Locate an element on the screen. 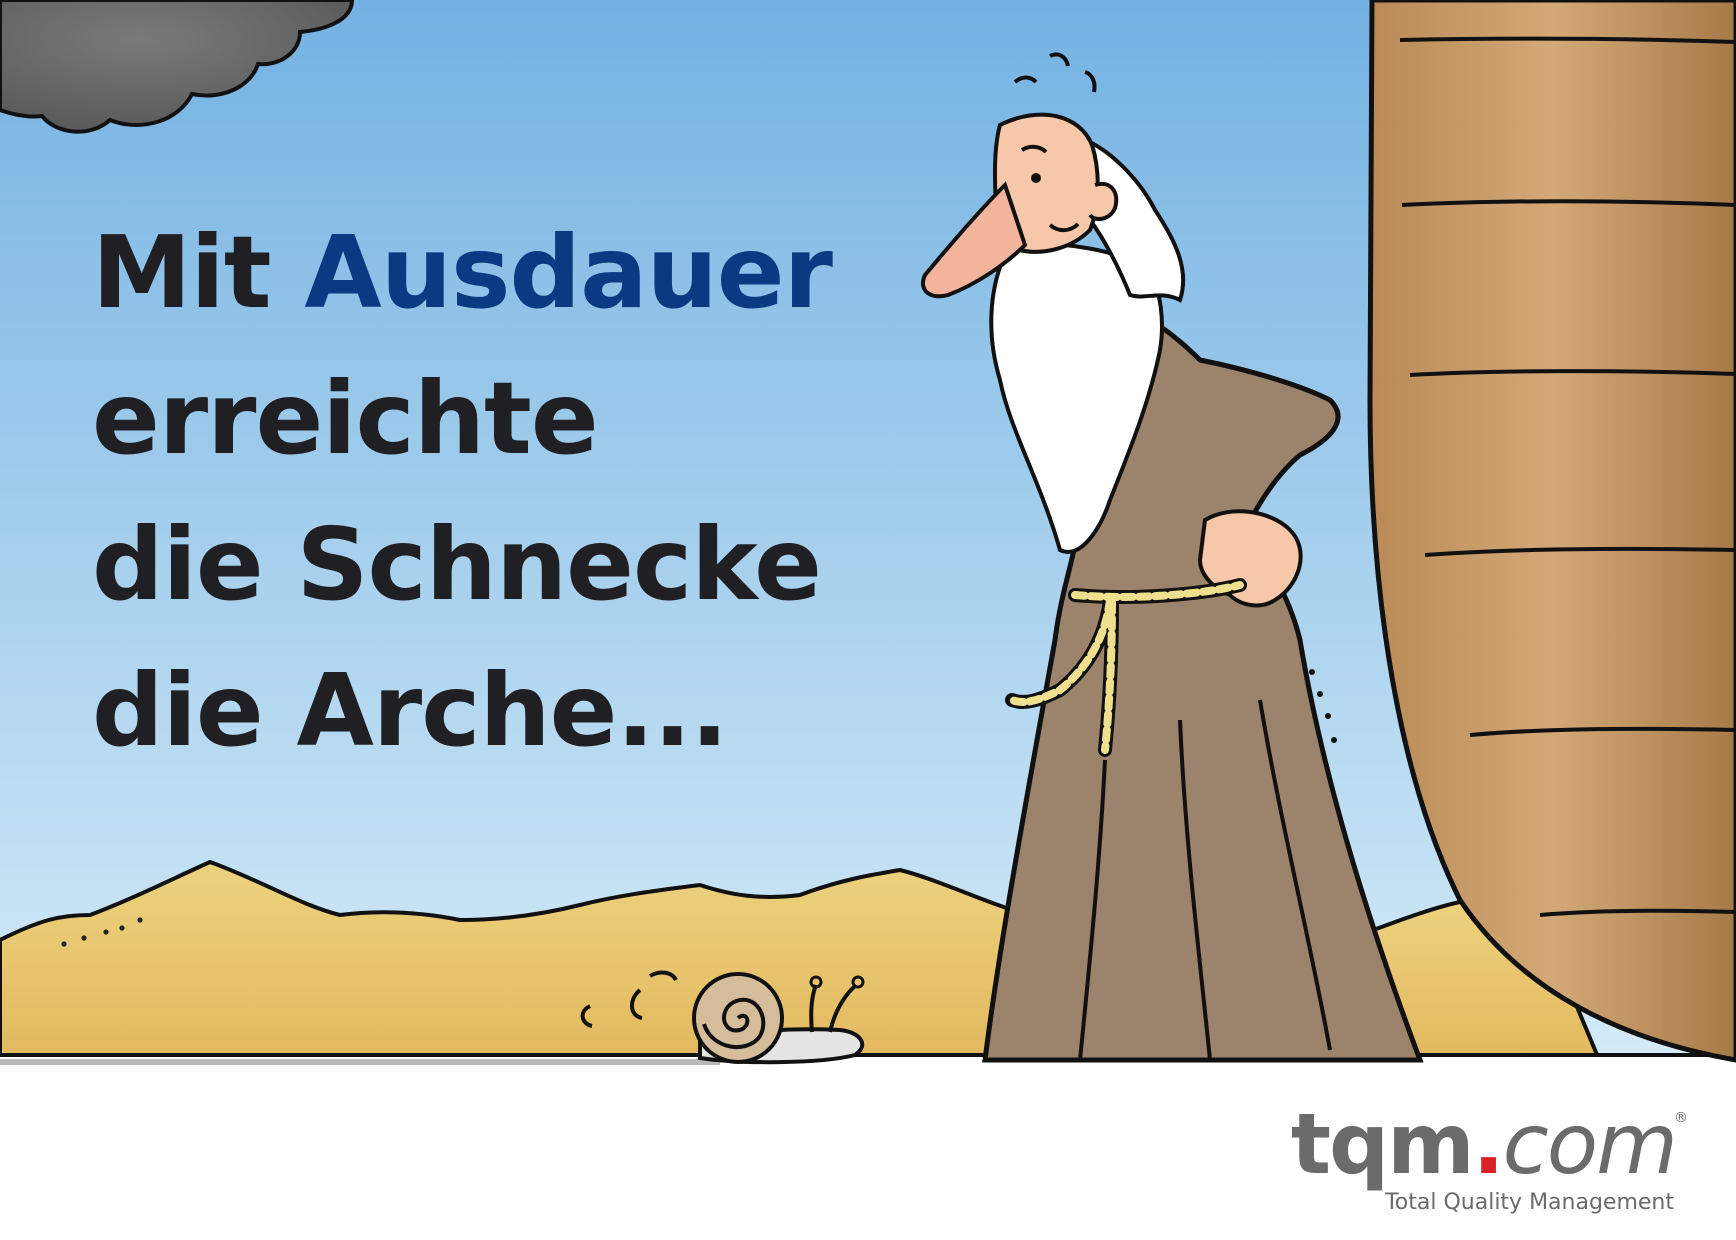 The width and height of the screenshot is (1736, 1240). tqm-logo: tqm.com ® Total Quality Management is located at coordinates (1488, 1156).